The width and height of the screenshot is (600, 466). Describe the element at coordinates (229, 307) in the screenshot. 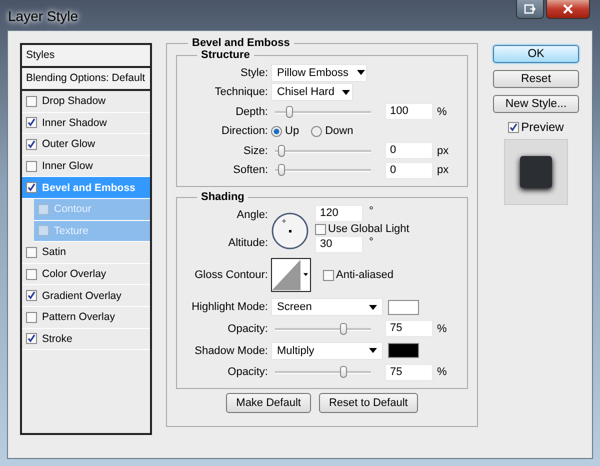

I see `field-label: Highlight Mode:` at that location.